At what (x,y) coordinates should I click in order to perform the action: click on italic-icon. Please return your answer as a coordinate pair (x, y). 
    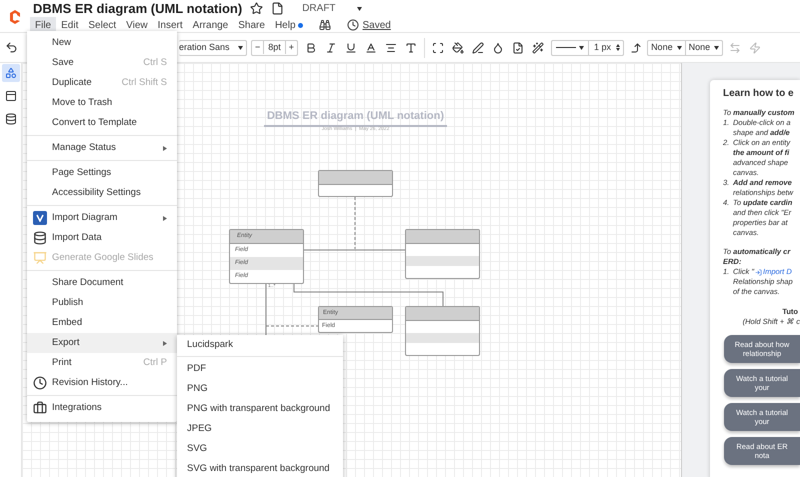
    Looking at the image, I should click on (331, 48).